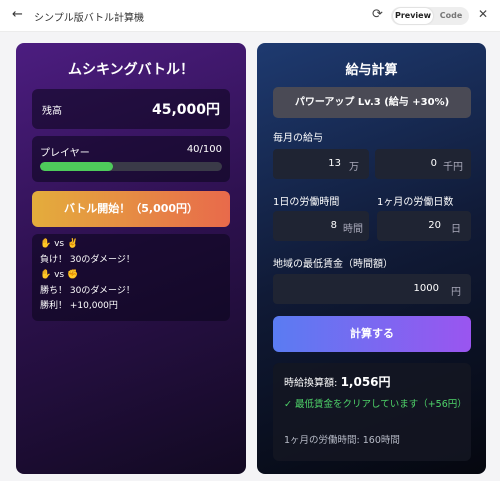 The width and height of the screenshot is (500, 481). Describe the element at coordinates (424, 226) in the screenshot. I see `monthly-days-input: 20 日` at that location.